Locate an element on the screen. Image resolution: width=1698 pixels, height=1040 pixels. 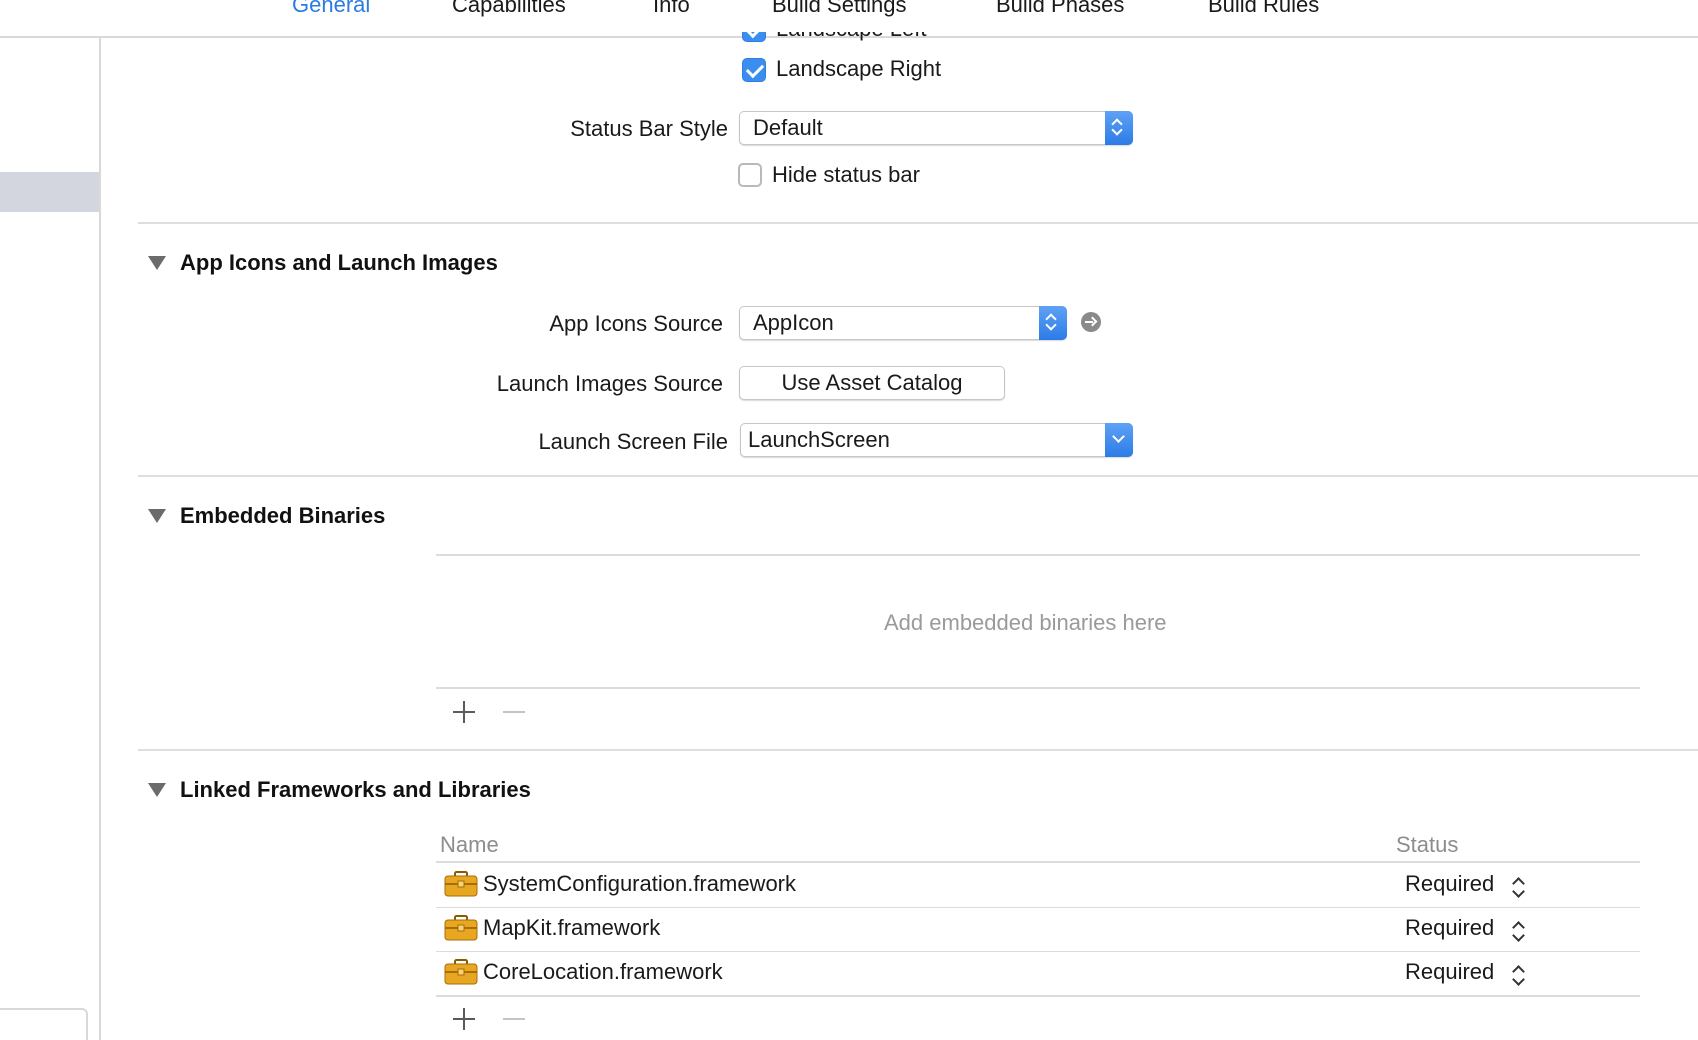
embedded-list-top-border is located at coordinates (1038, 555).